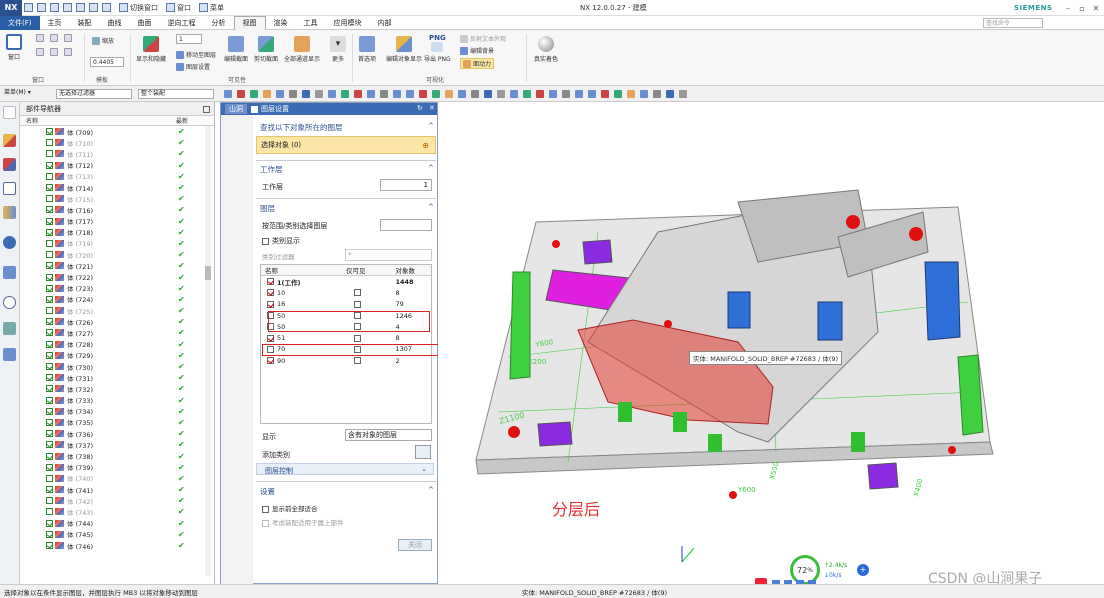  Describe the element at coordinates (28, 7) in the screenshot. I see `save-icon` at that location.